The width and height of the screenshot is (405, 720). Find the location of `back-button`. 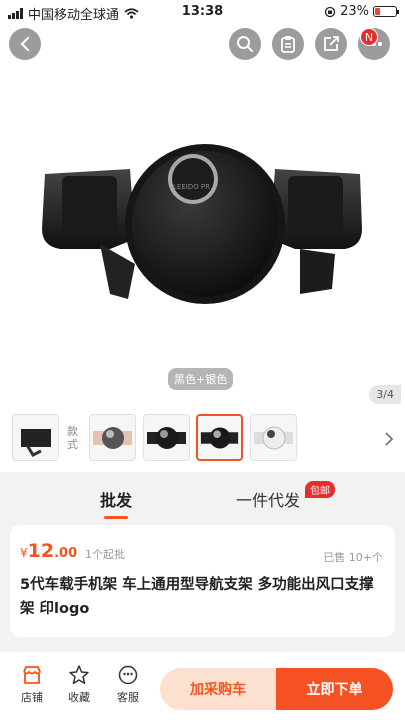

back-button is located at coordinates (25, 44).